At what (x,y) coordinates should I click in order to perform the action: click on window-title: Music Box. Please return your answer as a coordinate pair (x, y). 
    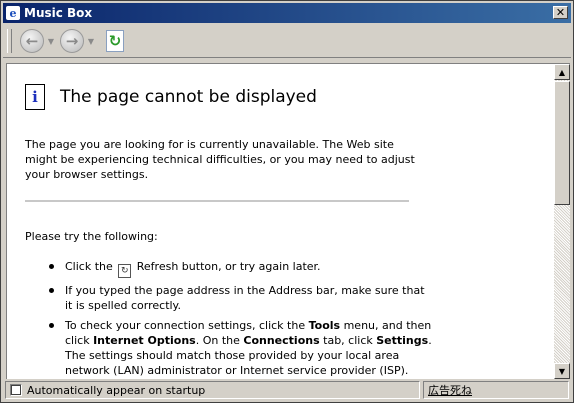
    Looking at the image, I should click on (58, 13).